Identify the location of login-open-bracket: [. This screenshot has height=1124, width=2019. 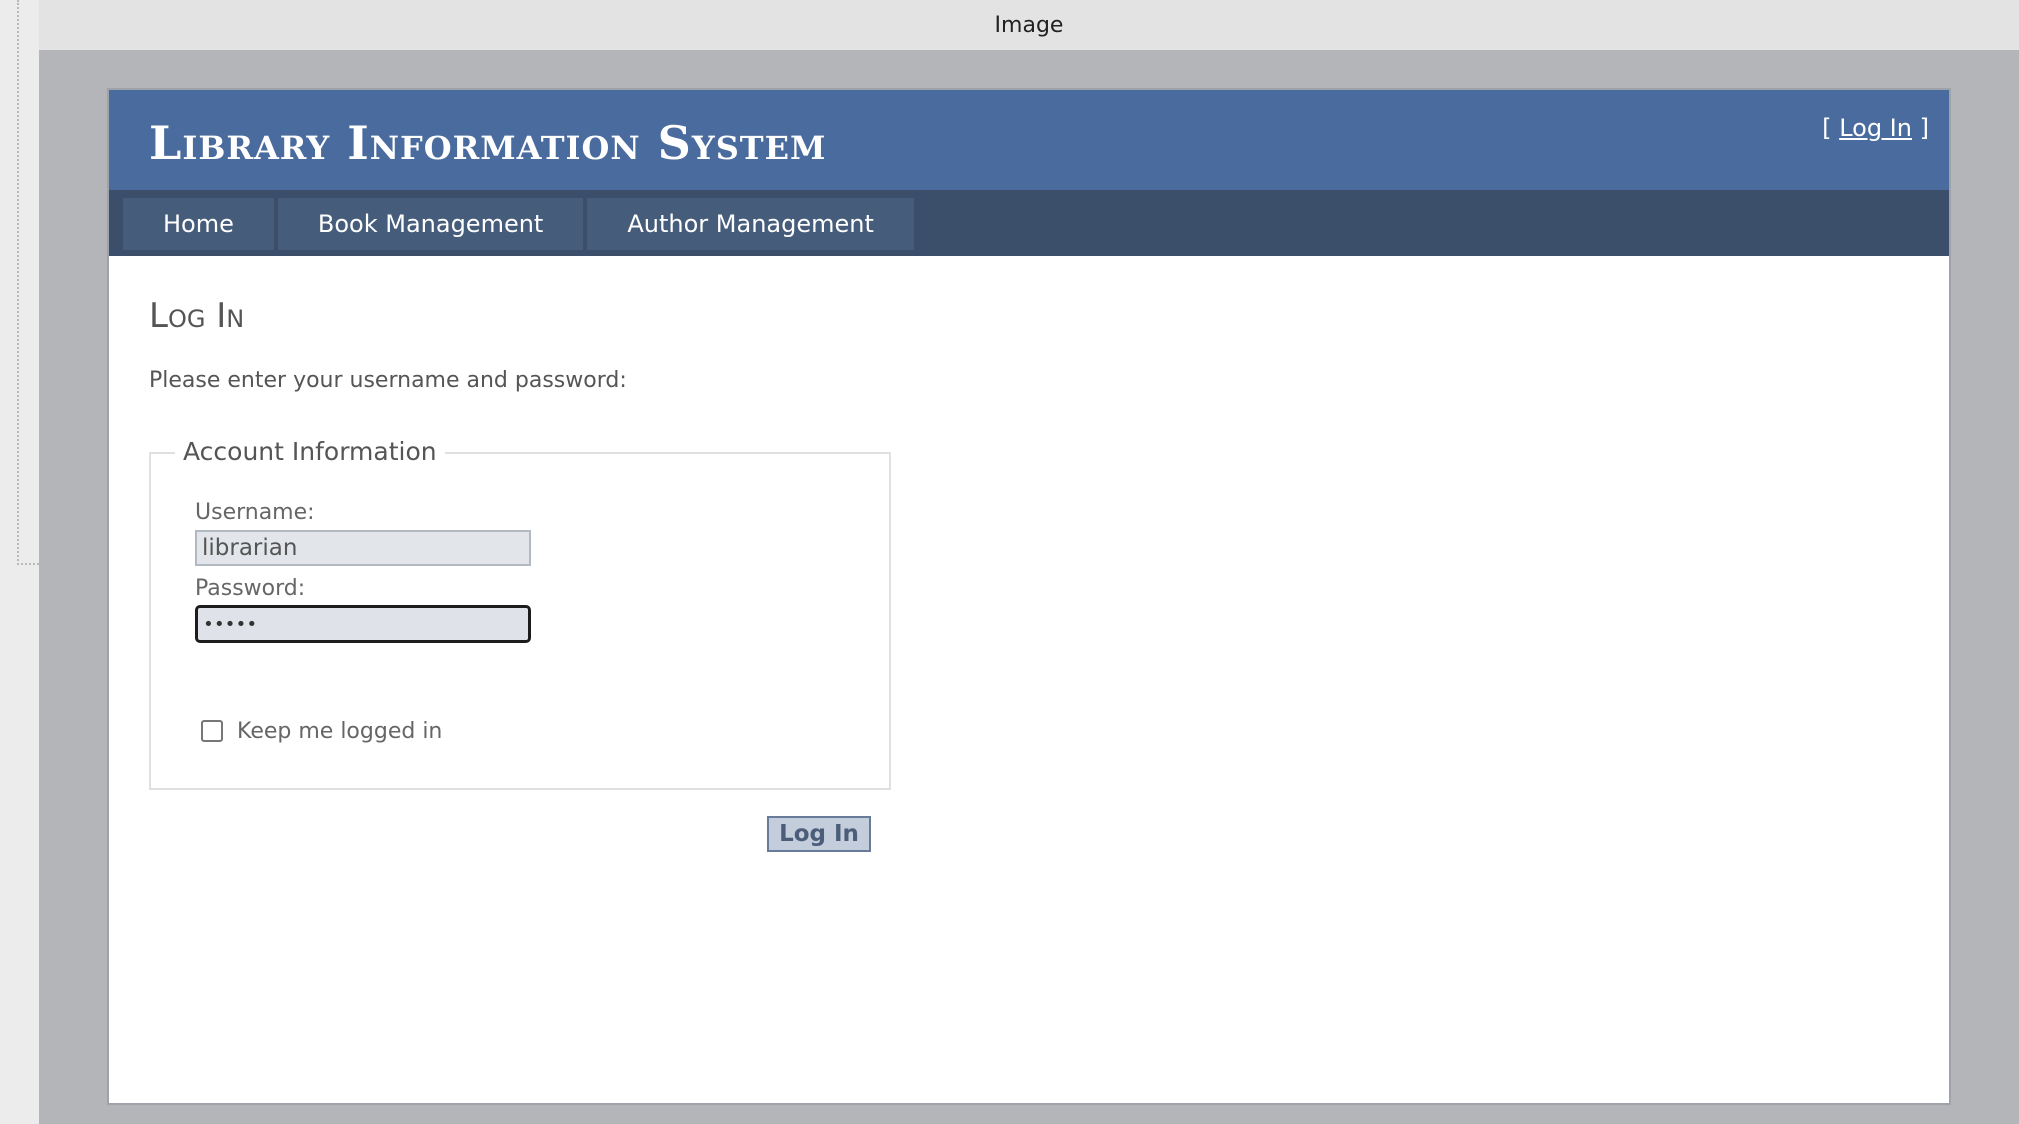
(1827, 128).